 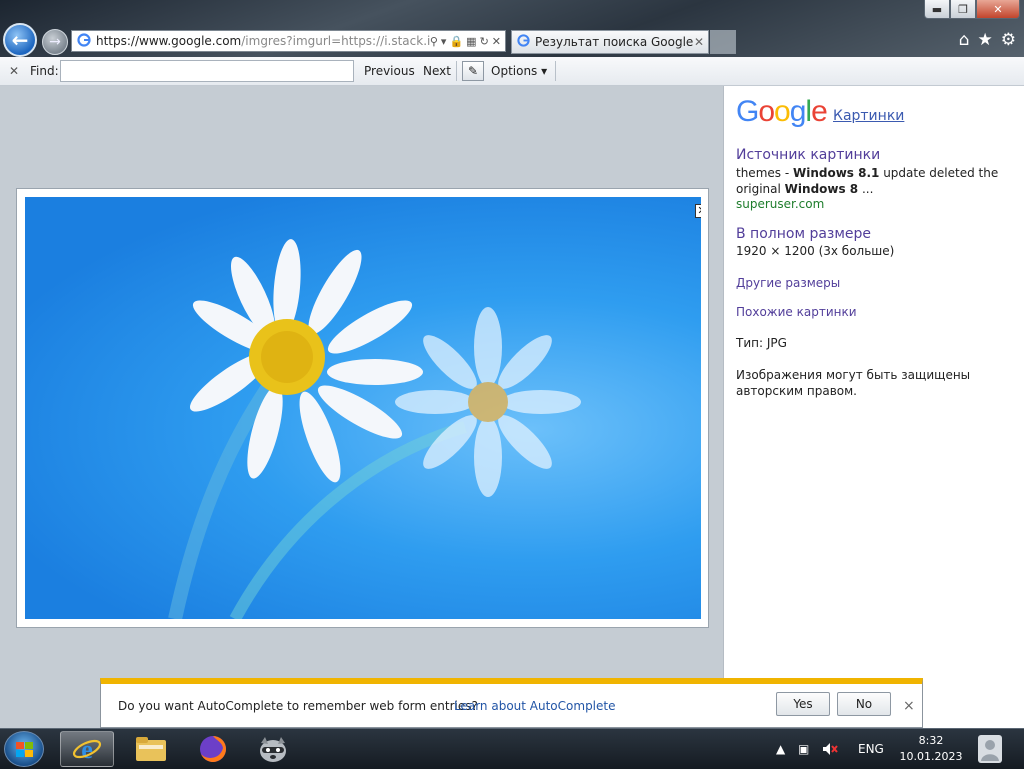 I want to click on google-logo-letters: Google, so click(x=782, y=111).